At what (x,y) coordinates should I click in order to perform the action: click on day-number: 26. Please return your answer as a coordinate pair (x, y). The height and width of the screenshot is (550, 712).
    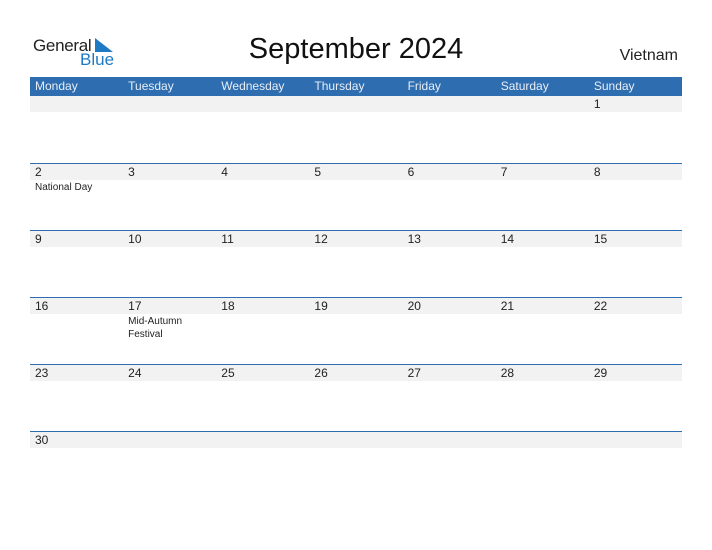
    Looking at the image, I should click on (356, 373).